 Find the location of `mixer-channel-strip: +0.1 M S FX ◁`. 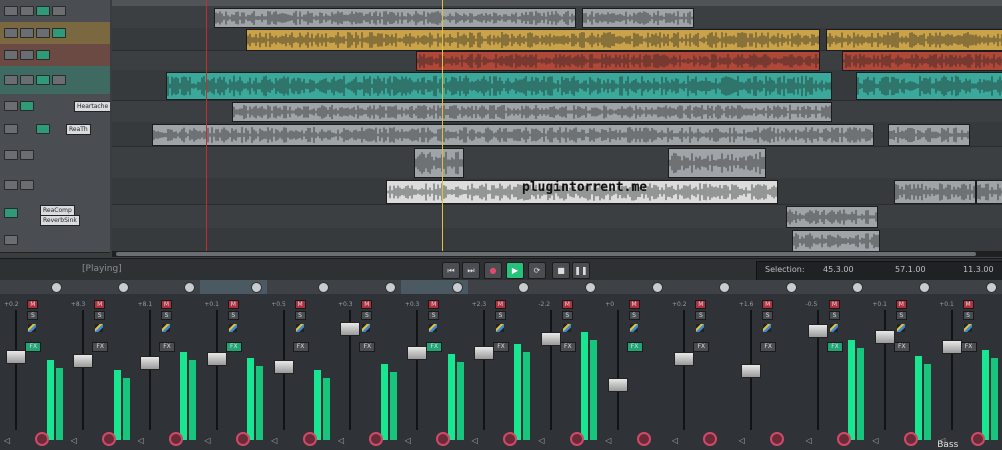

mixer-channel-strip: +0.1 M S FX ◁ is located at coordinates (902, 365).